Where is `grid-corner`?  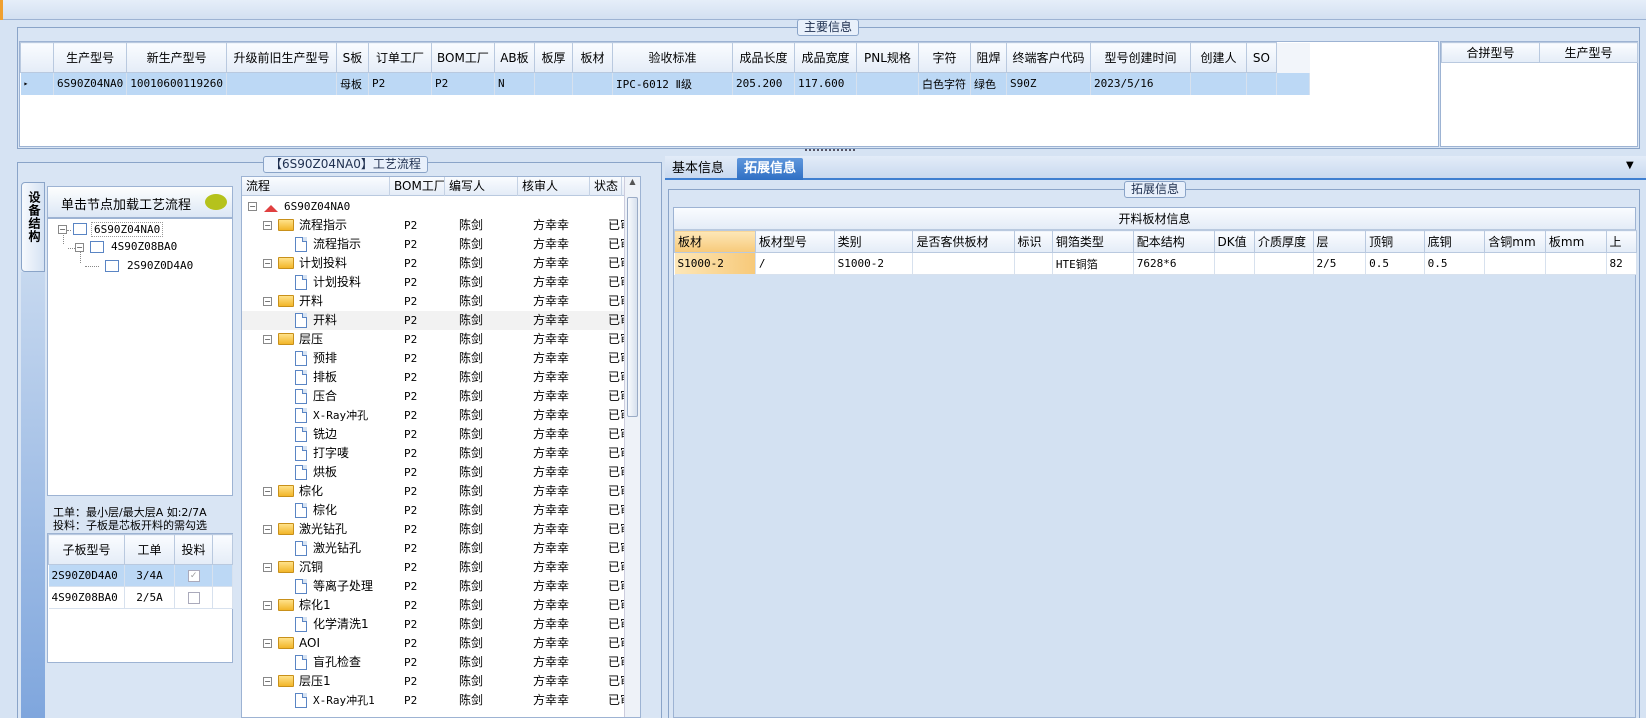 grid-corner is located at coordinates (37, 57).